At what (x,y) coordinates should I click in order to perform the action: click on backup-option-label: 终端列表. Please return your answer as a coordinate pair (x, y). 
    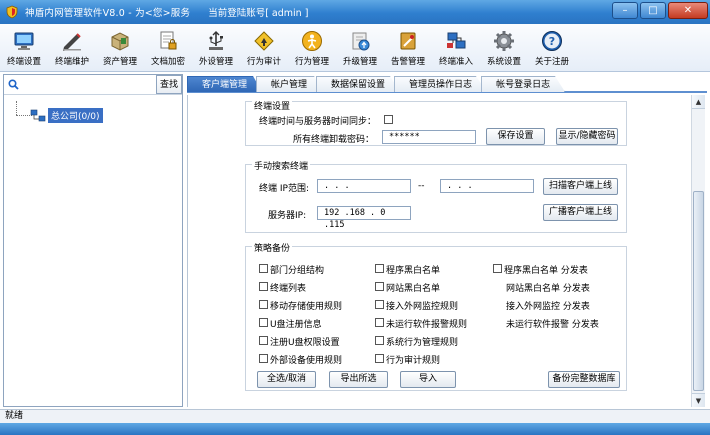
    Looking at the image, I should click on (288, 289).